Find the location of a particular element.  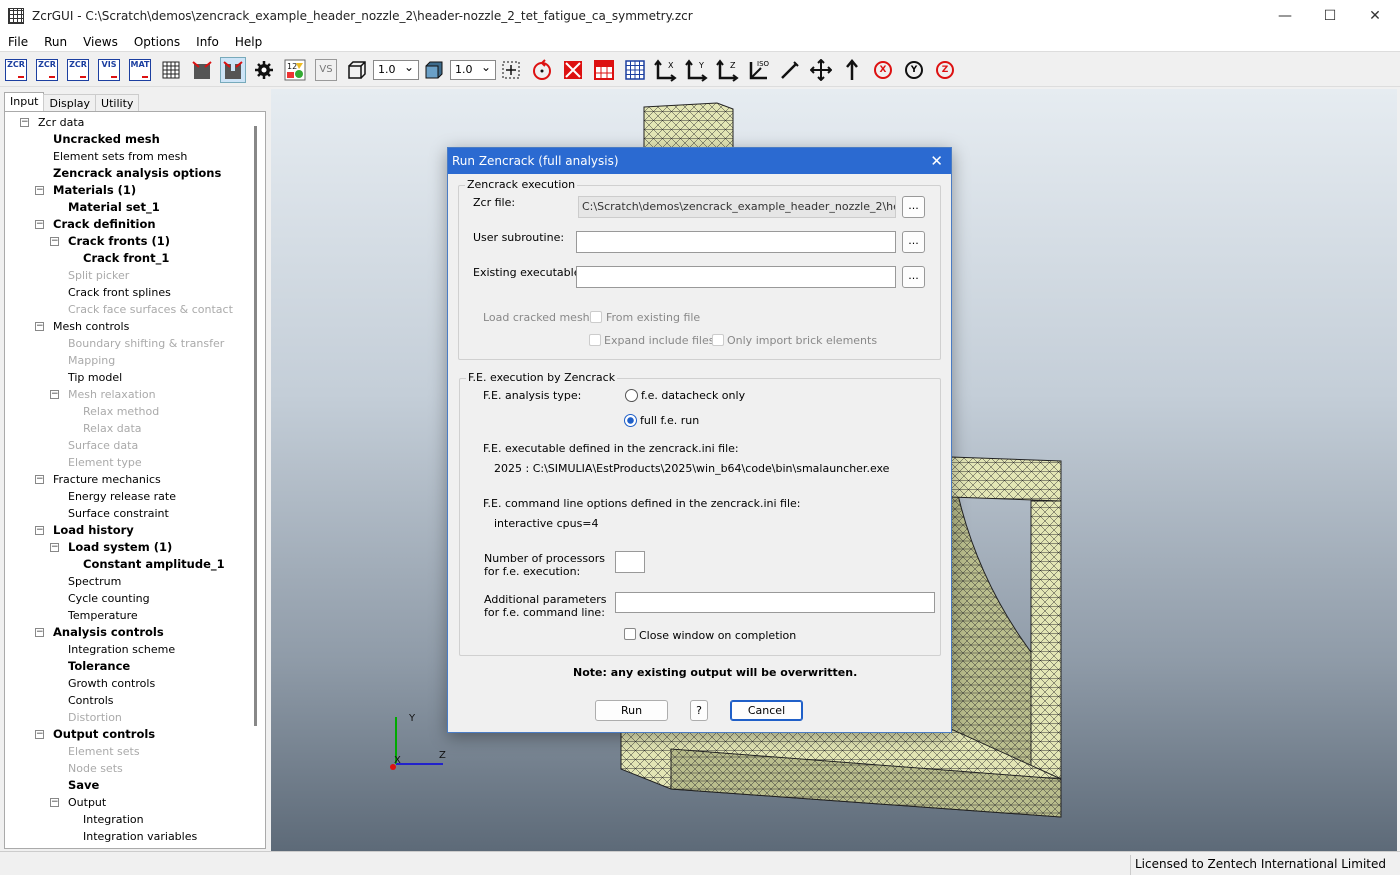

tree-item: Analysis controls is located at coordinates (108, 632).